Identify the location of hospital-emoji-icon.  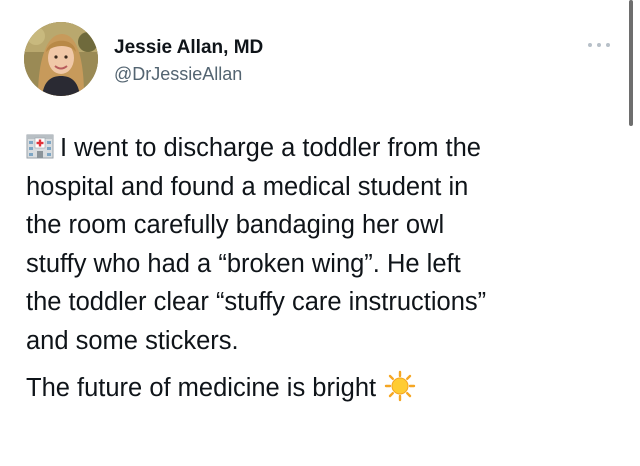
(40, 146).